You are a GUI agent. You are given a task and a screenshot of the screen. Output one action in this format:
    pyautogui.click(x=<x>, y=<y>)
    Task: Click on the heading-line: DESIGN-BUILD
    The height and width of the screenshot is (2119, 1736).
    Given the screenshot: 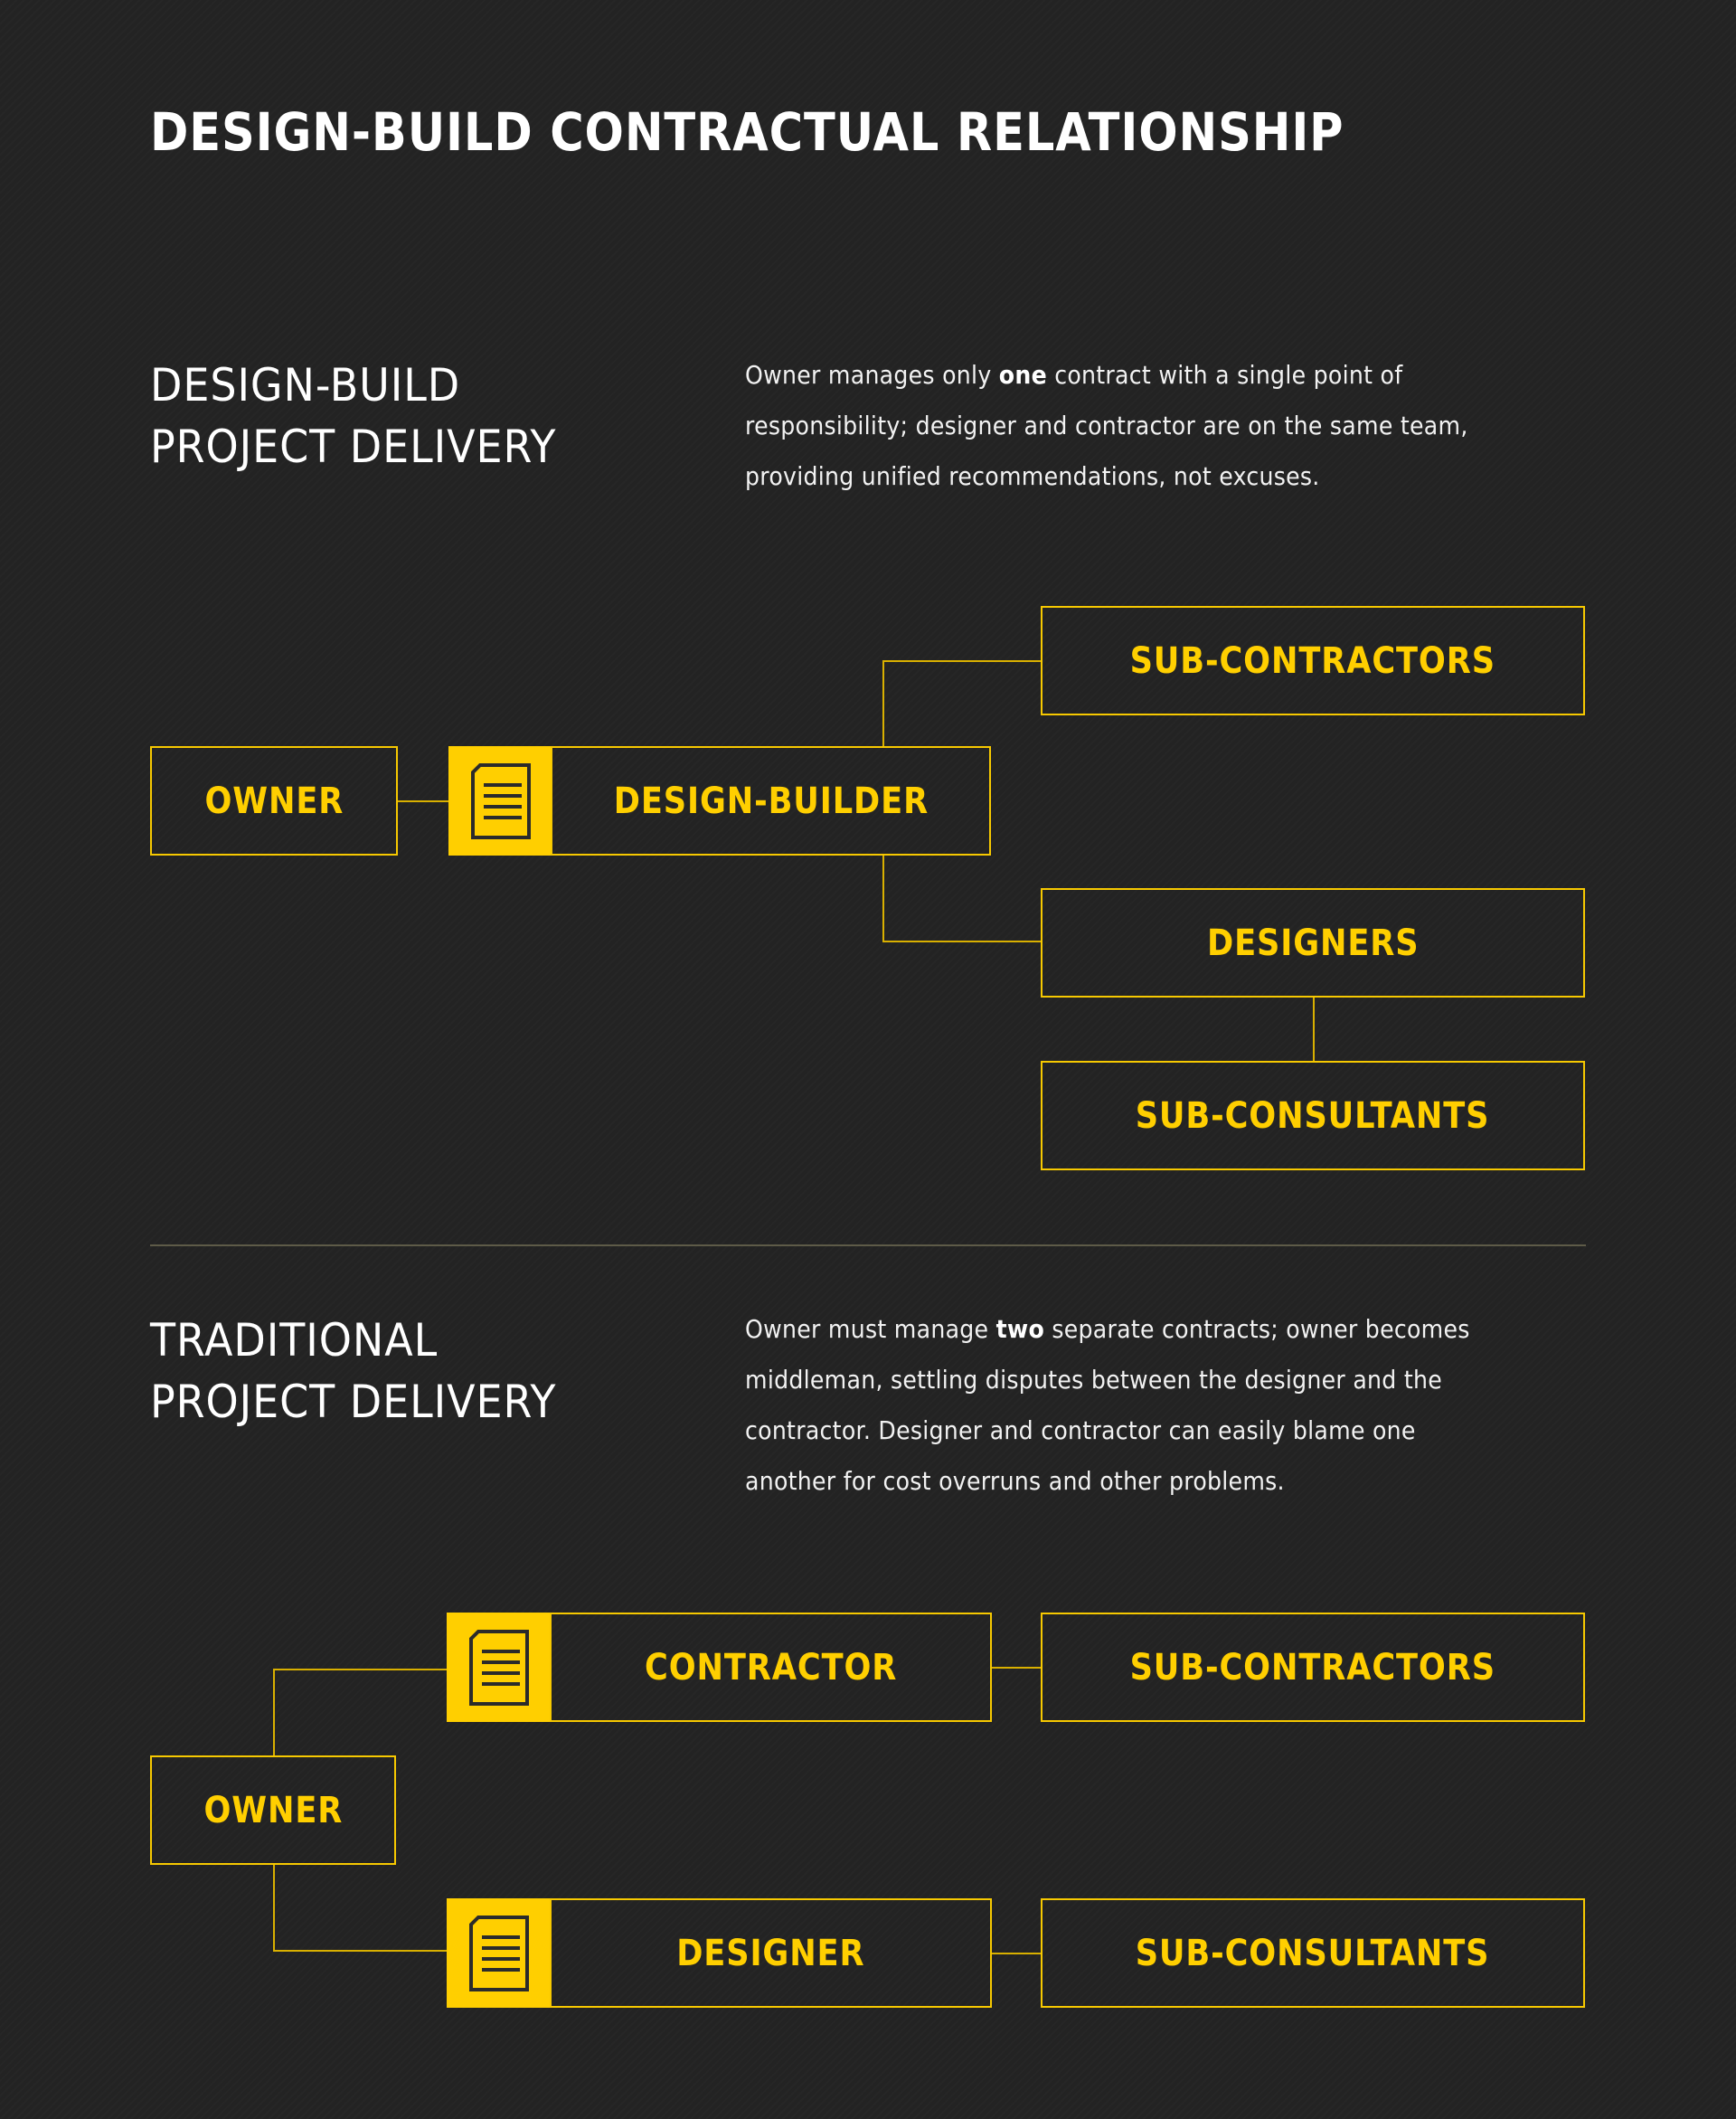 What is the action you would take?
    pyautogui.click(x=305, y=385)
    